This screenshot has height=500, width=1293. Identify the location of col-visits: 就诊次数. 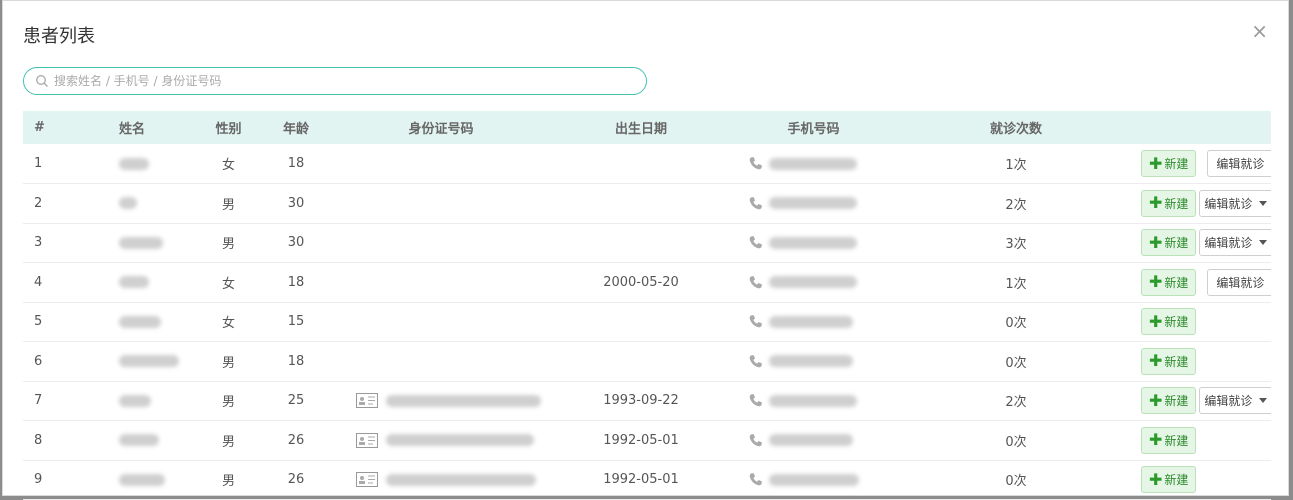
(1015, 129).